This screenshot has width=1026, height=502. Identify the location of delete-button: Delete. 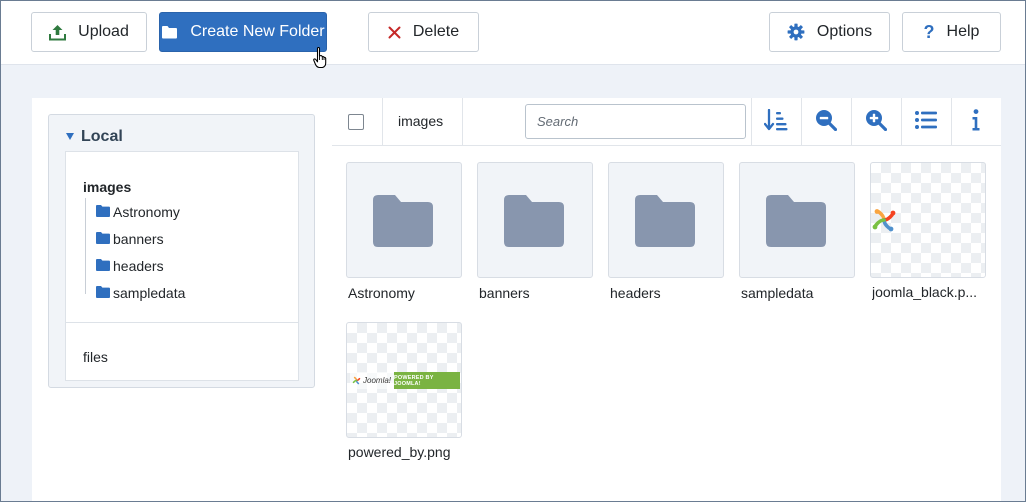
(423, 32).